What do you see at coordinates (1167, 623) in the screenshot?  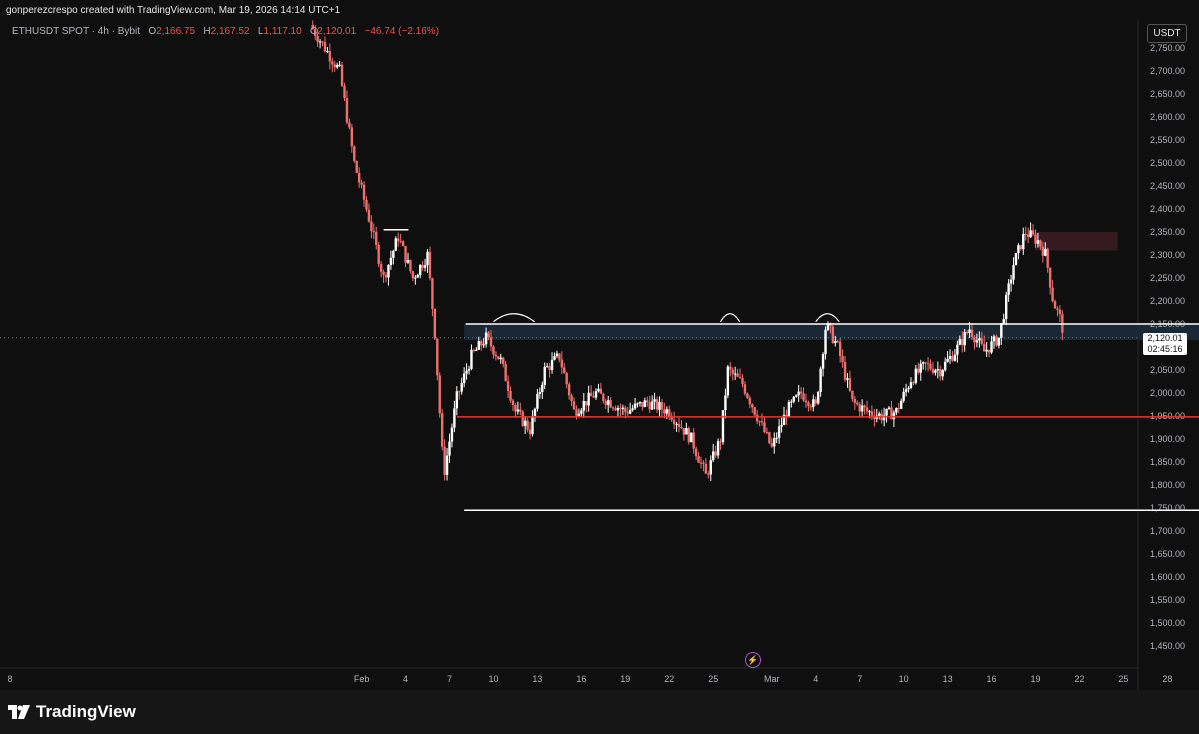 I see `y-tick-label: 1,500.00` at bounding box center [1167, 623].